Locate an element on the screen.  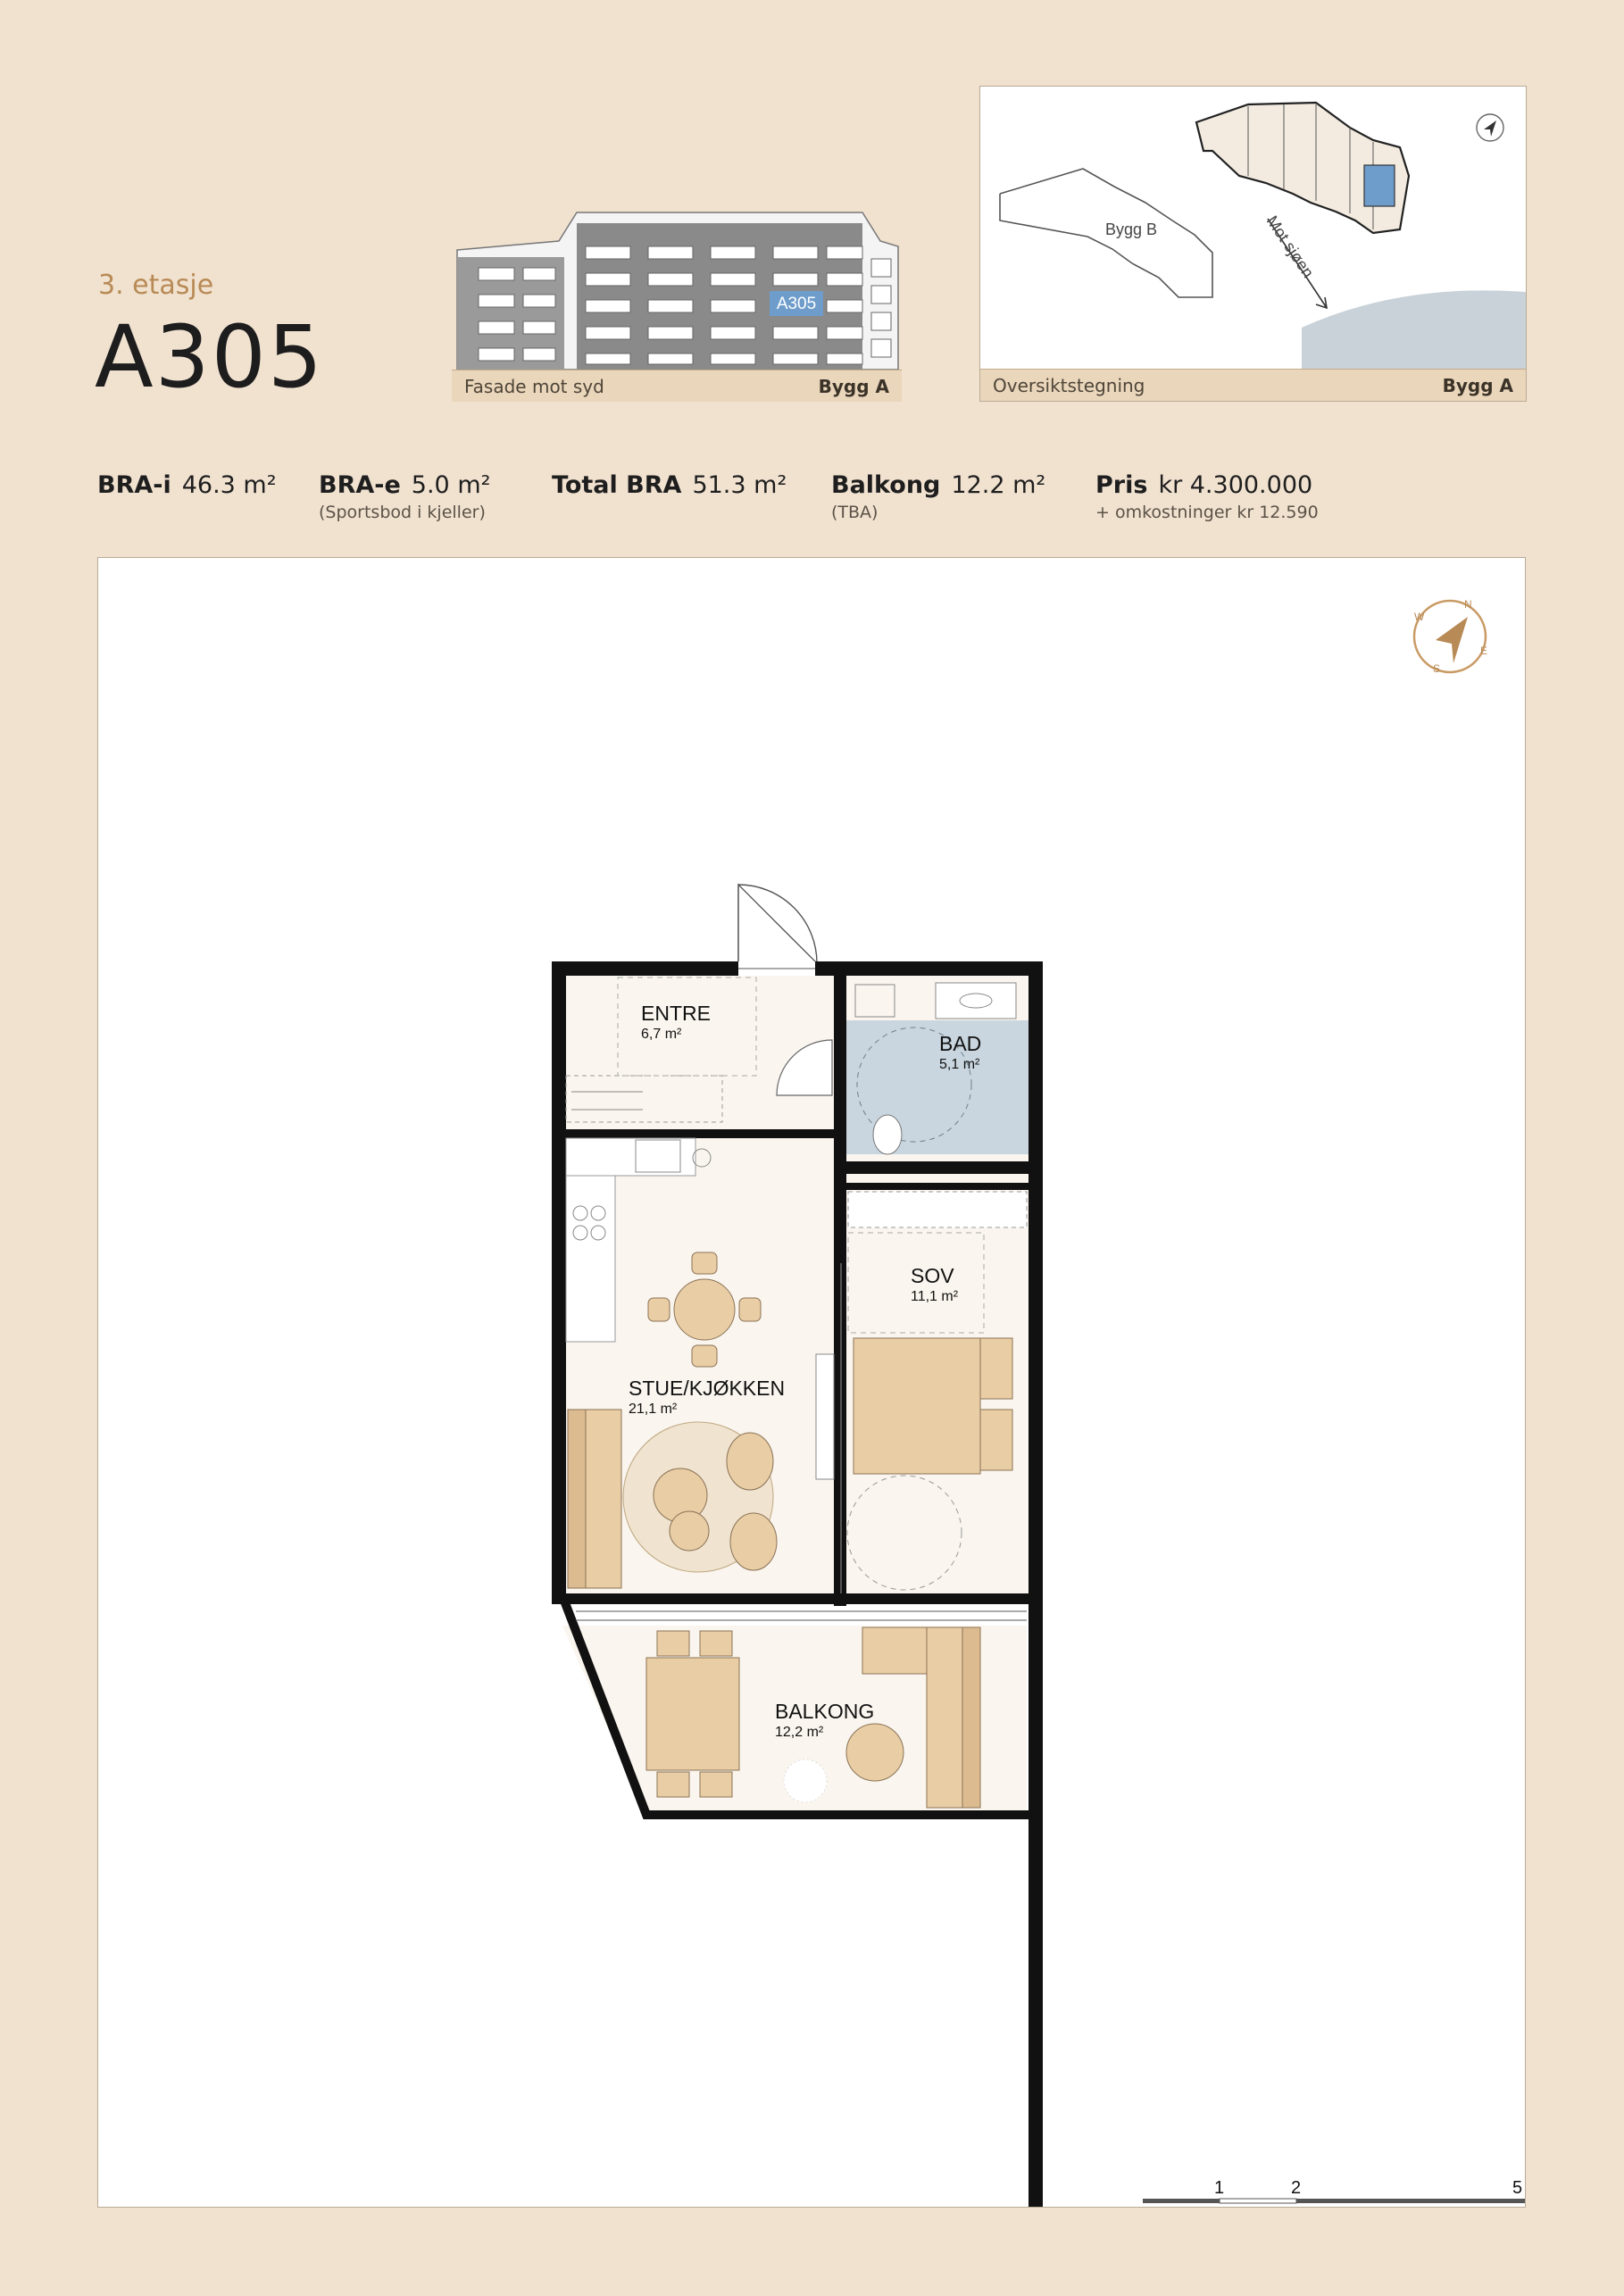
site-map-unit-highlight is located at coordinates (1379, 185).